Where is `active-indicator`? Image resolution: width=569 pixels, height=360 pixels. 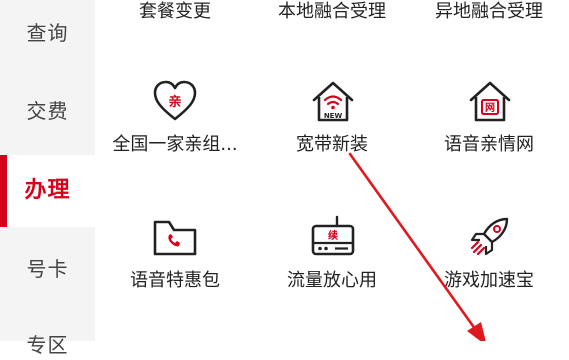
active-indicator is located at coordinates (3, 191).